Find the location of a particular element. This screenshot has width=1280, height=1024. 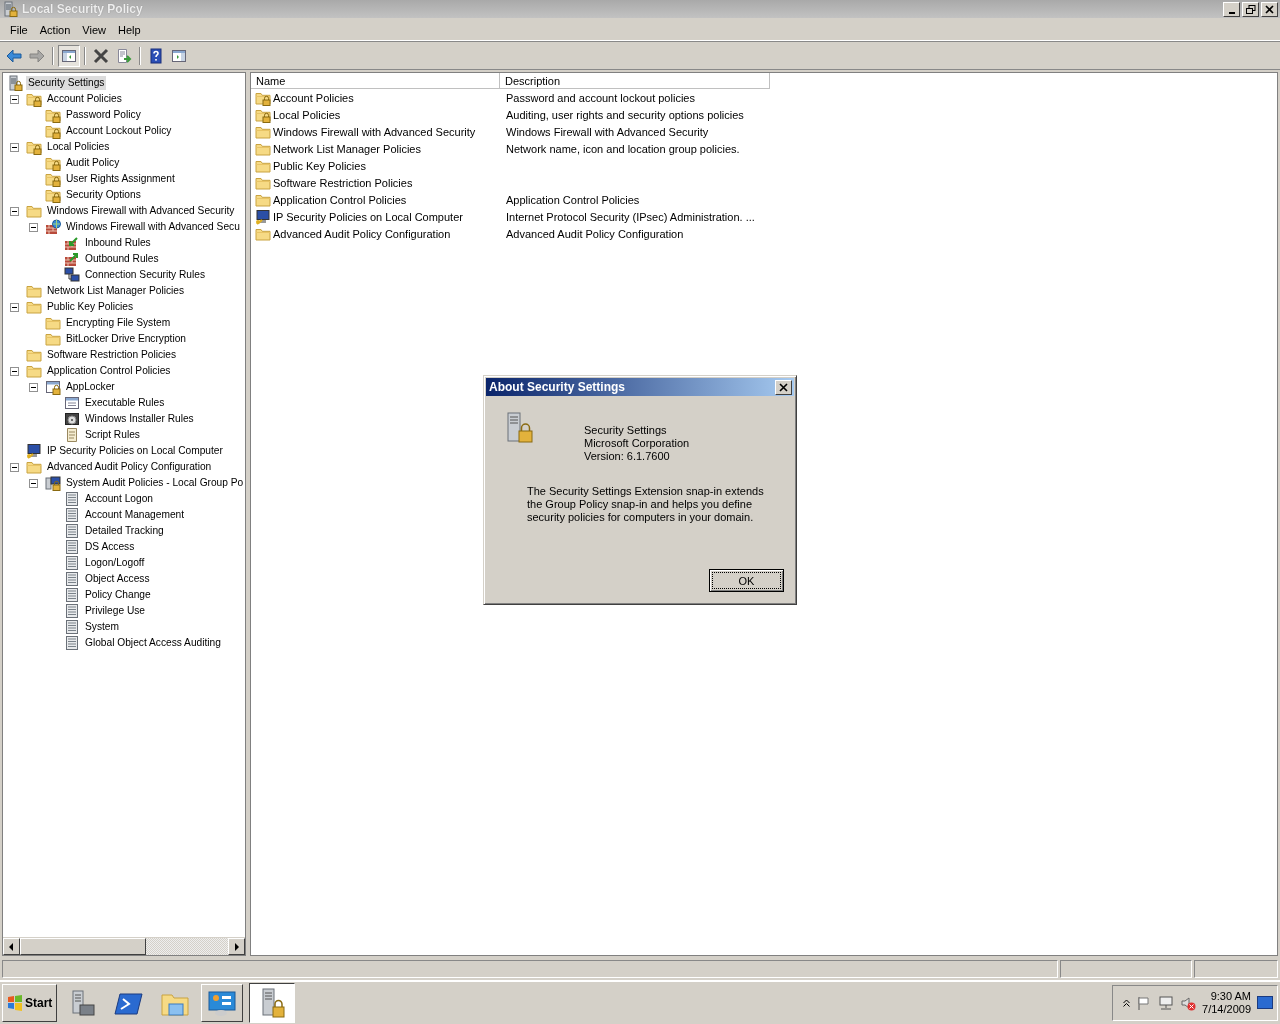

menu-item: Help is located at coordinates (129, 30).